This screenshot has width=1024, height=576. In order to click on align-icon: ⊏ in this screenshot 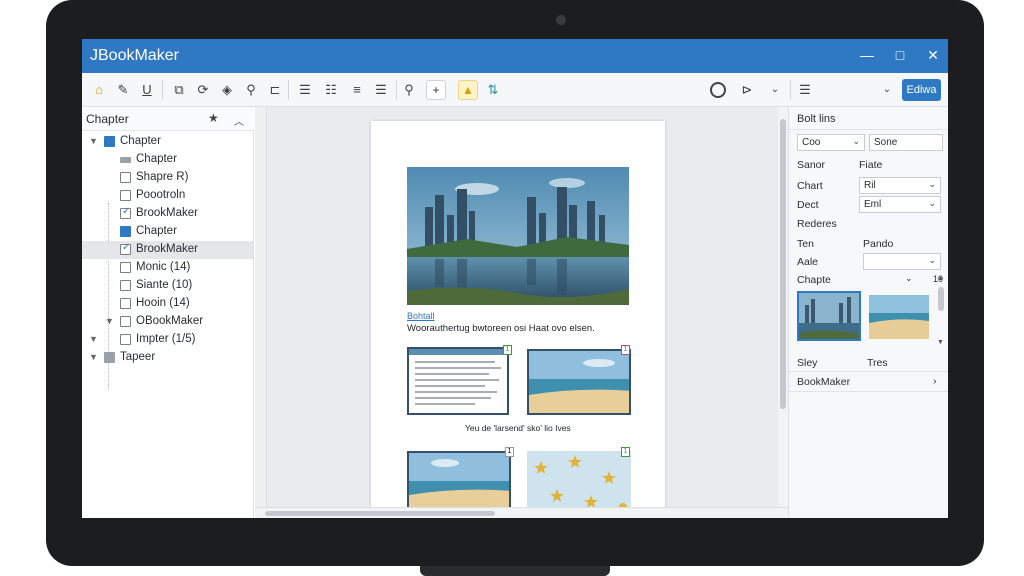, I will do `click(275, 90)`.